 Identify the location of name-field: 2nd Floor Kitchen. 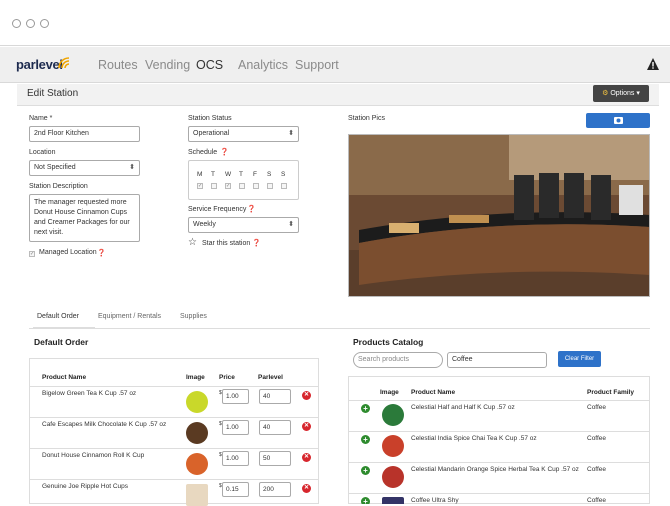
(84, 134).